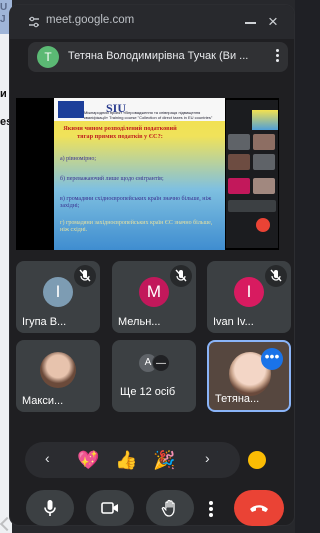 The width and height of the screenshot is (320, 533). I want to click on reactions-bar: ‹ 💖 👍 🎉 ›, so click(132, 460).